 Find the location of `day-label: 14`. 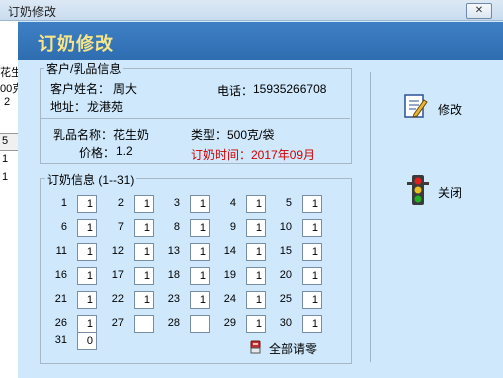

day-label: 14 is located at coordinates (229, 251).